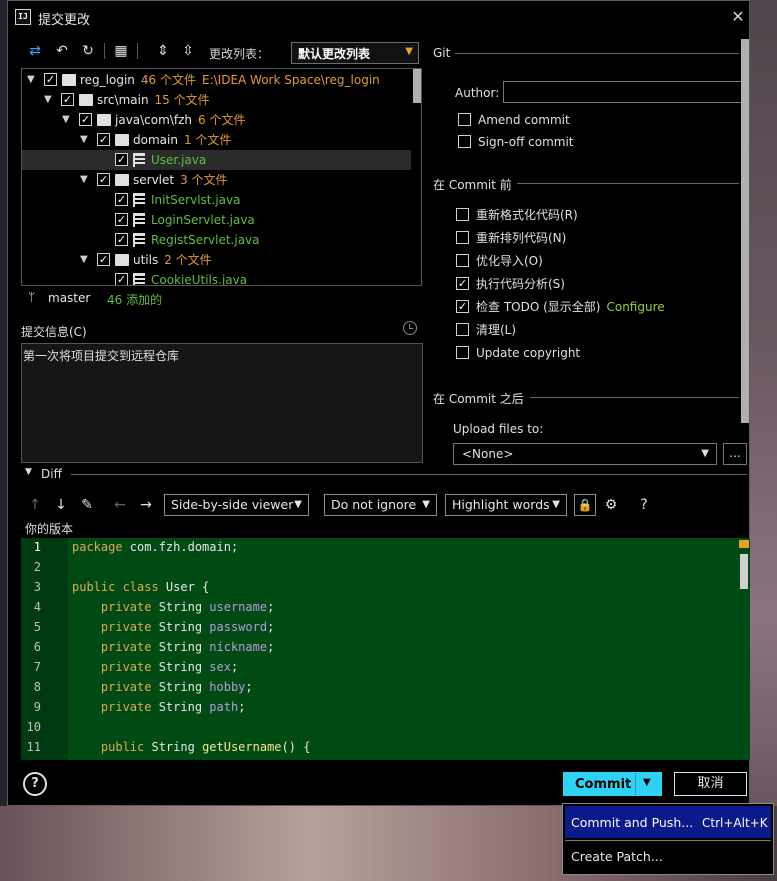 This screenshot has height=881, width=777. What do you see at coordinates (179, 160) in the screenshot?
I see `file-name: User.java` at bounding box center [179, 160].